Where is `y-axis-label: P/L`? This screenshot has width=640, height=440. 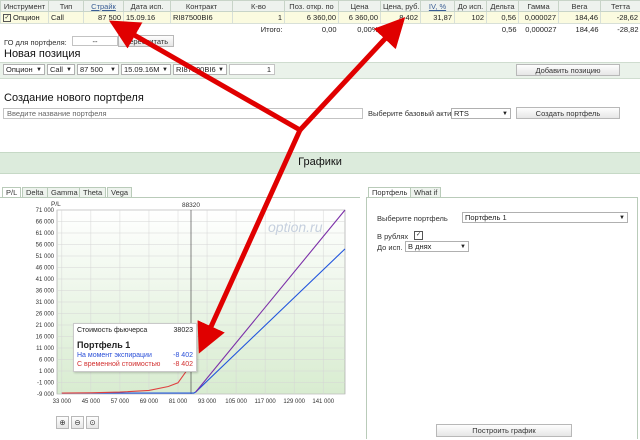
y-axis-label: P/L is located at coordinates (56, 204).